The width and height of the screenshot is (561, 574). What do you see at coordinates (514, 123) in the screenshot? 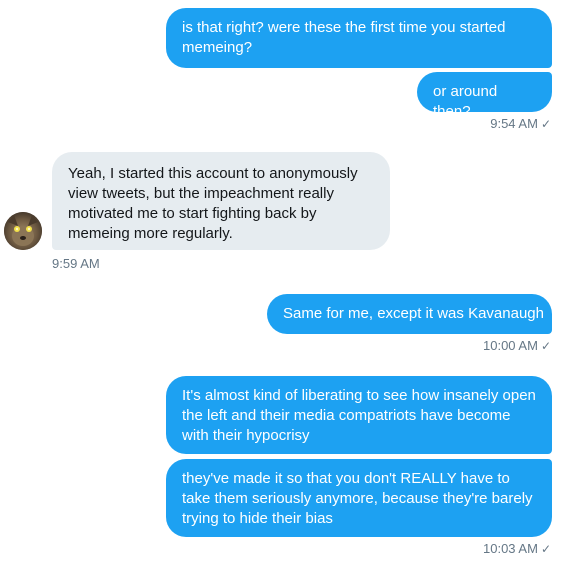
I see `timestamp-text: 9:54 AM` at bounding box center [514, 123].